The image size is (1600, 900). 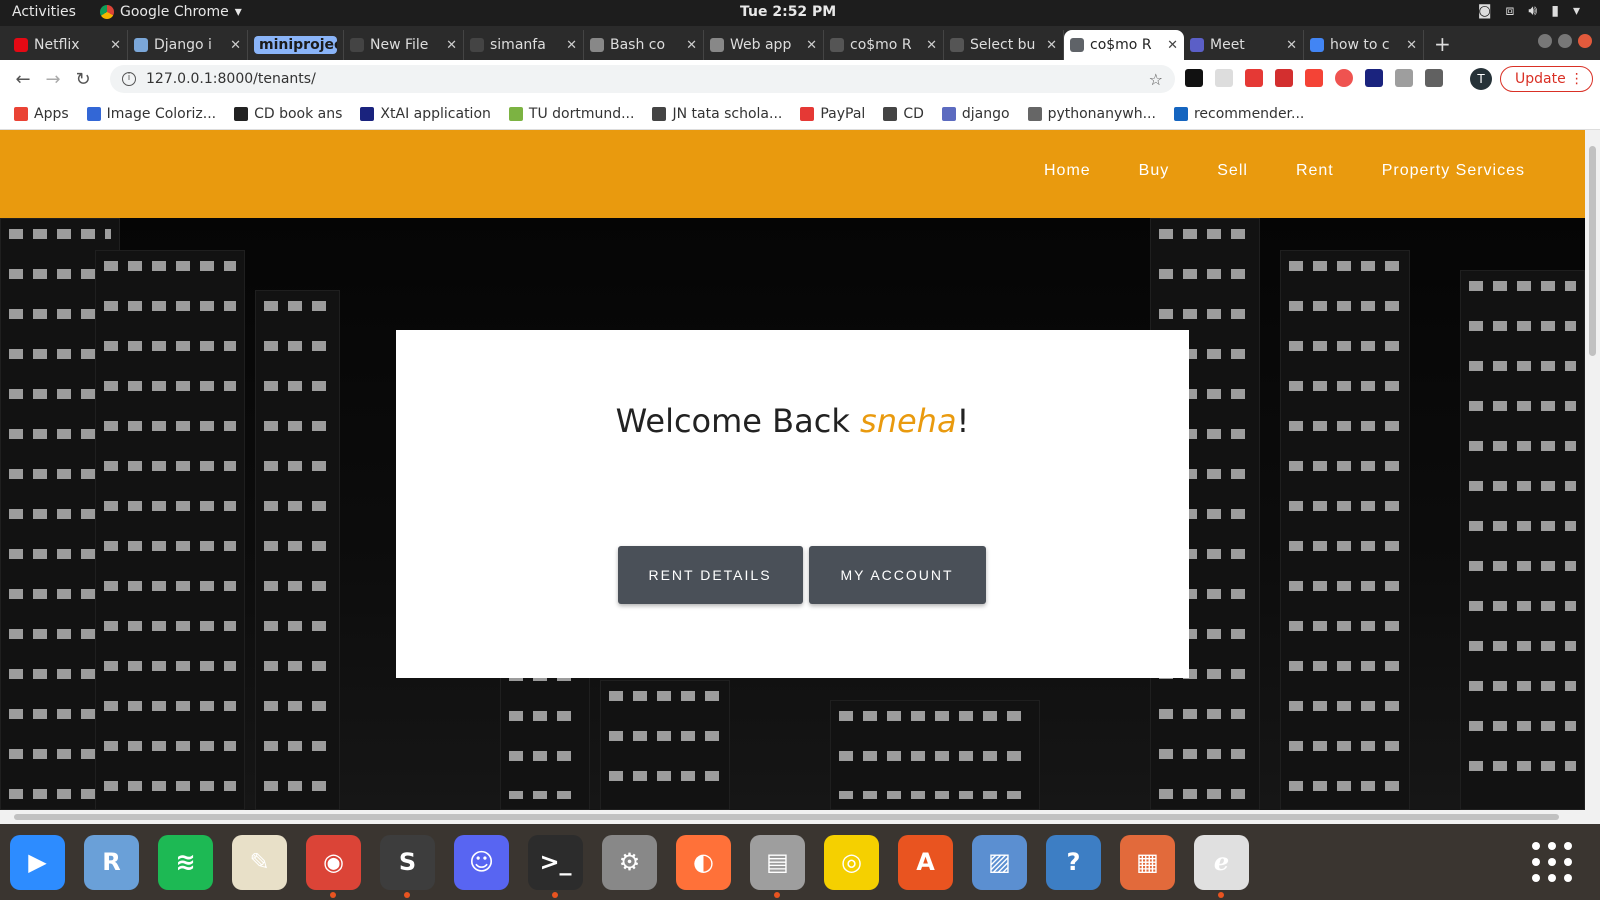 What do you see at coordinates (481, 862) in the screenshot?
I see `discord-icon: ☺` at bounding box center [481, 862].